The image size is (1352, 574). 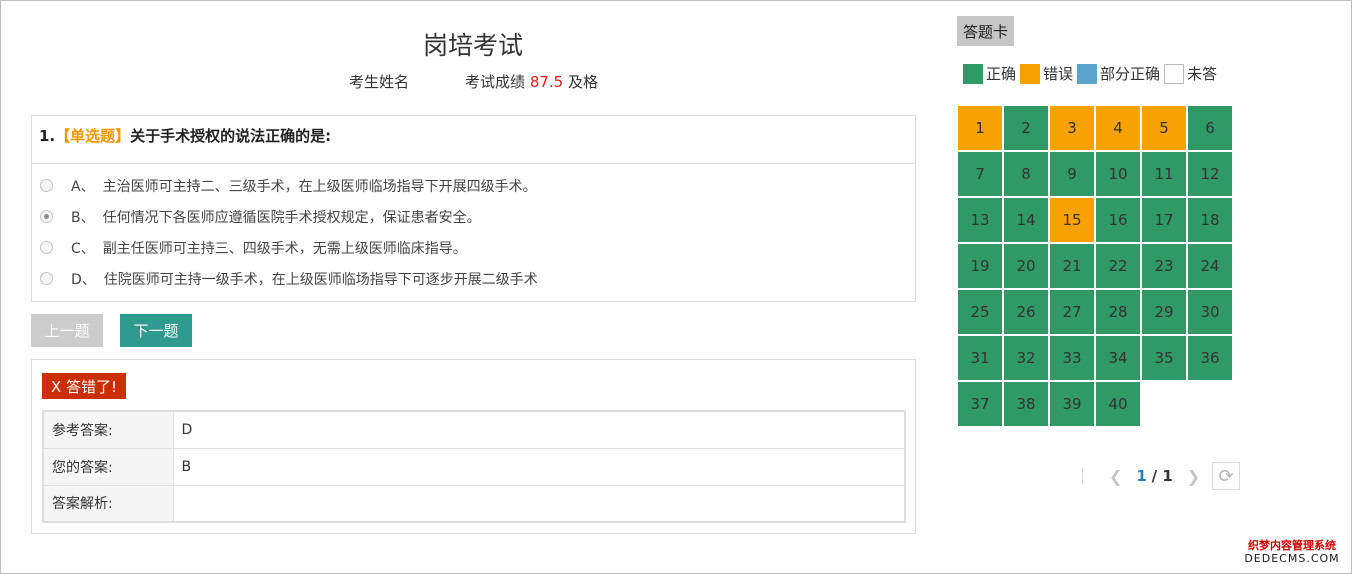 What do you see at coordinates (539, 429) in the screenshot?
I see `reference-answer-value: D` at bounding box center [539, 429].